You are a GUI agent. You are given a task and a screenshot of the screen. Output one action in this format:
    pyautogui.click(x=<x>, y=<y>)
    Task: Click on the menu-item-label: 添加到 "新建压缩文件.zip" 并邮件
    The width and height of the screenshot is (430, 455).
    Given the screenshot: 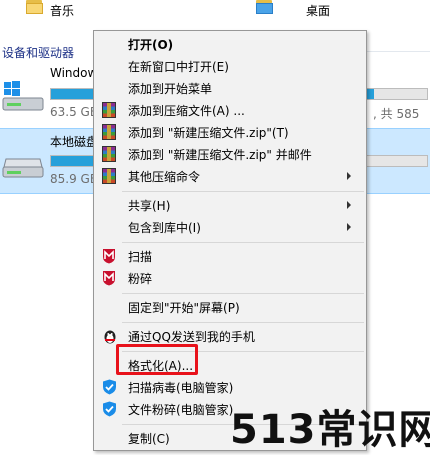 What is the action you would take?
    pyautogui.click(x=220, y=155)
    